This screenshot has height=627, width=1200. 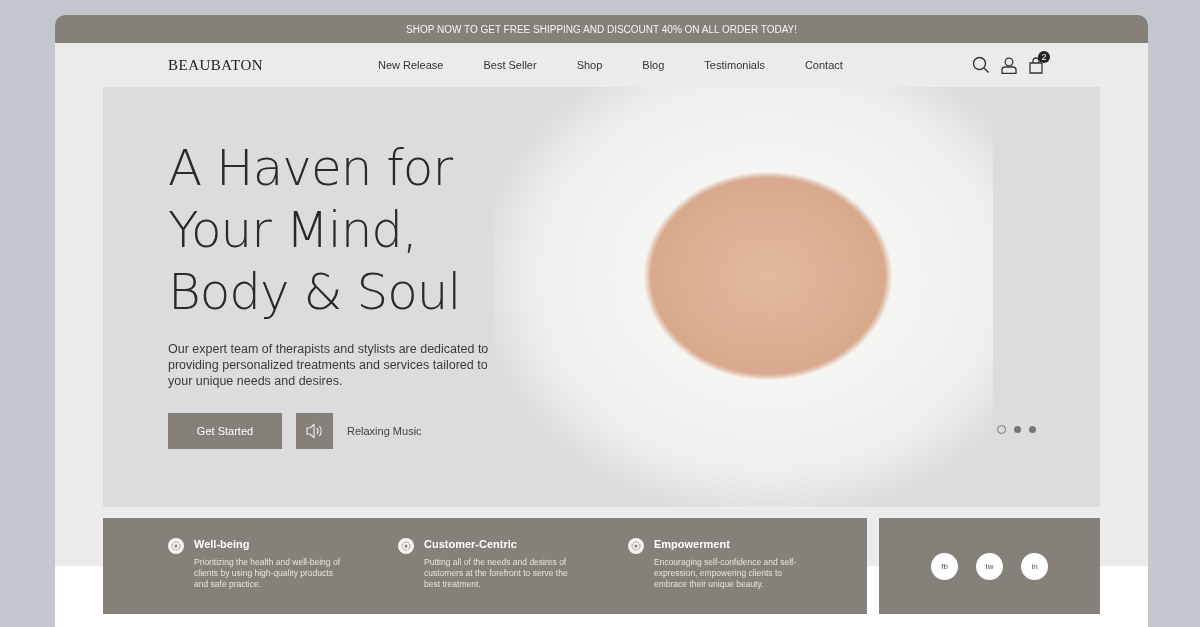 I want to click on announcement-text: SHOP NOW TO GET FREE SHIPPING AND DISCOUNT 40% ON ALL ORDER TODAY!, so click(x=601, y=29).